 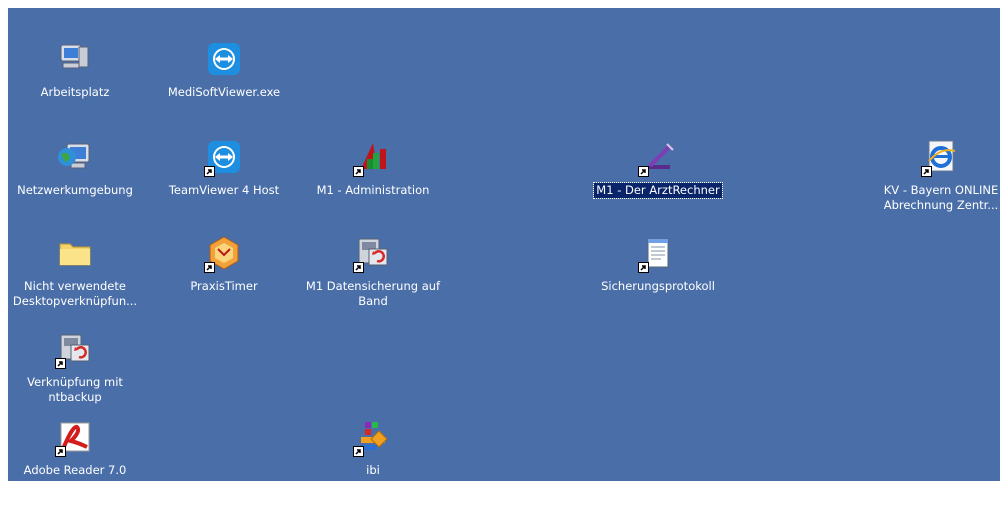 I want to click on desktop-icon-arbeitsplatz: Arbeitsplatz, so click(x=75, y=83).